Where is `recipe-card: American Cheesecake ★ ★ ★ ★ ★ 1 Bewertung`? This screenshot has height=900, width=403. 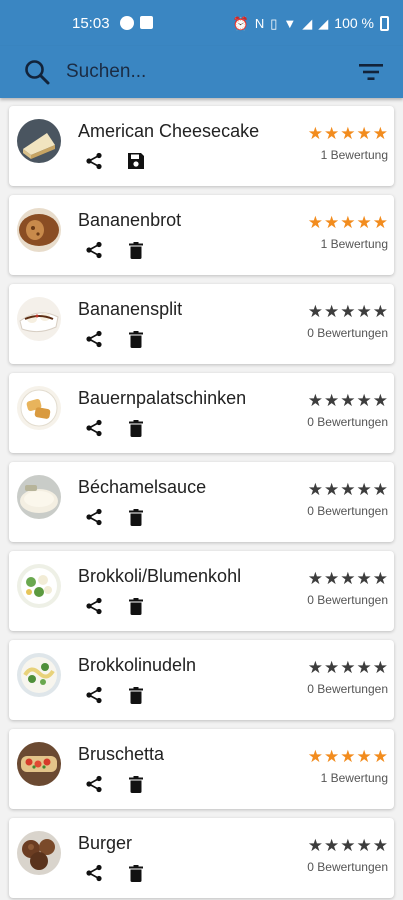
recipe-card: American Cheesecake ★ ★ ★ ★ ★ 1 Bewertung is located at coordinates (201, 146).